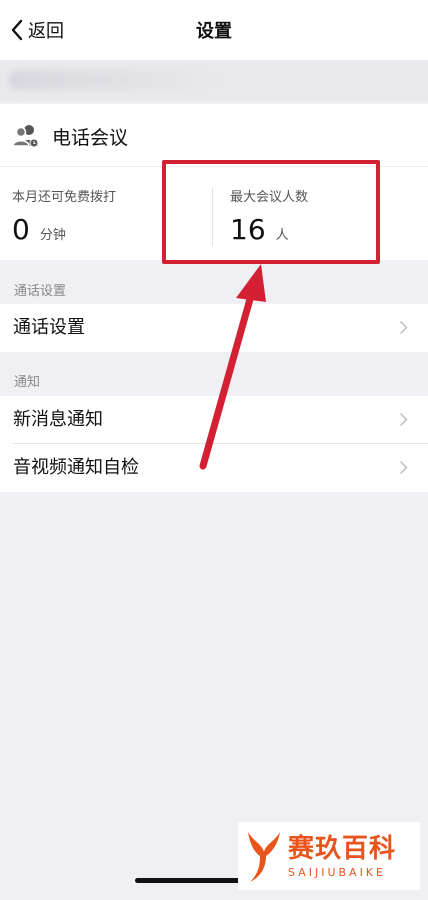 This screenshot has width=428, height=900. Describe the element at coordinates (25, 136) in the screenshot. I see `people-icon` at that location.